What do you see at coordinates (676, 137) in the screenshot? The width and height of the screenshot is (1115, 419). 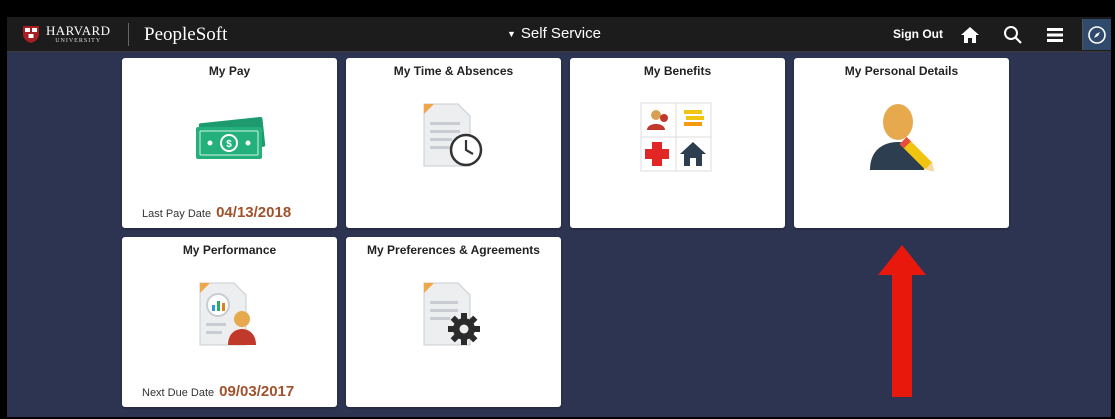 I see `benefits-icon` at bounding box center [676, 137].